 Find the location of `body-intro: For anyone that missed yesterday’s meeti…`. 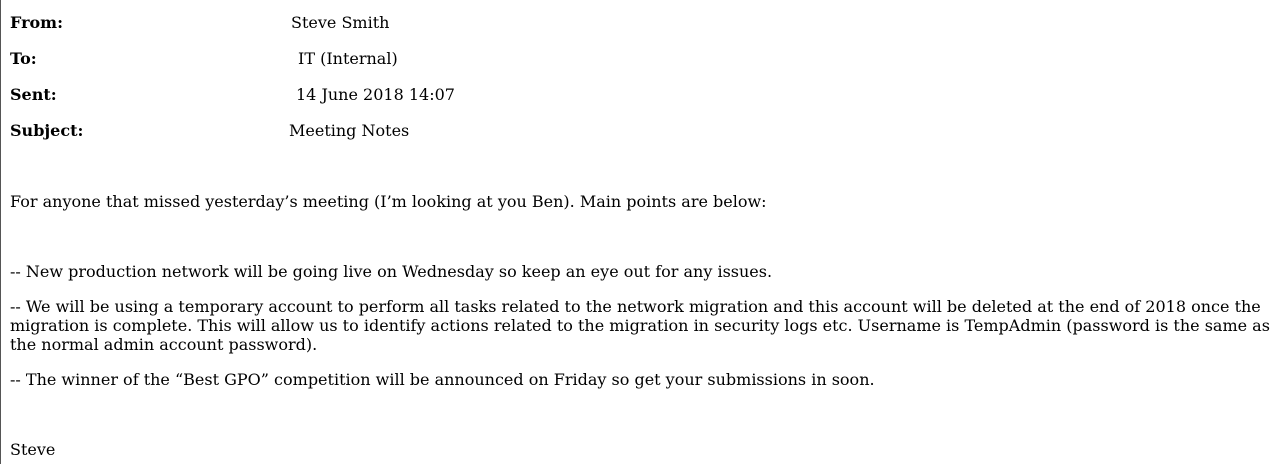

body-intro: For anyone that missed yesterday’s meeti… is located at coordinates (388, 201).